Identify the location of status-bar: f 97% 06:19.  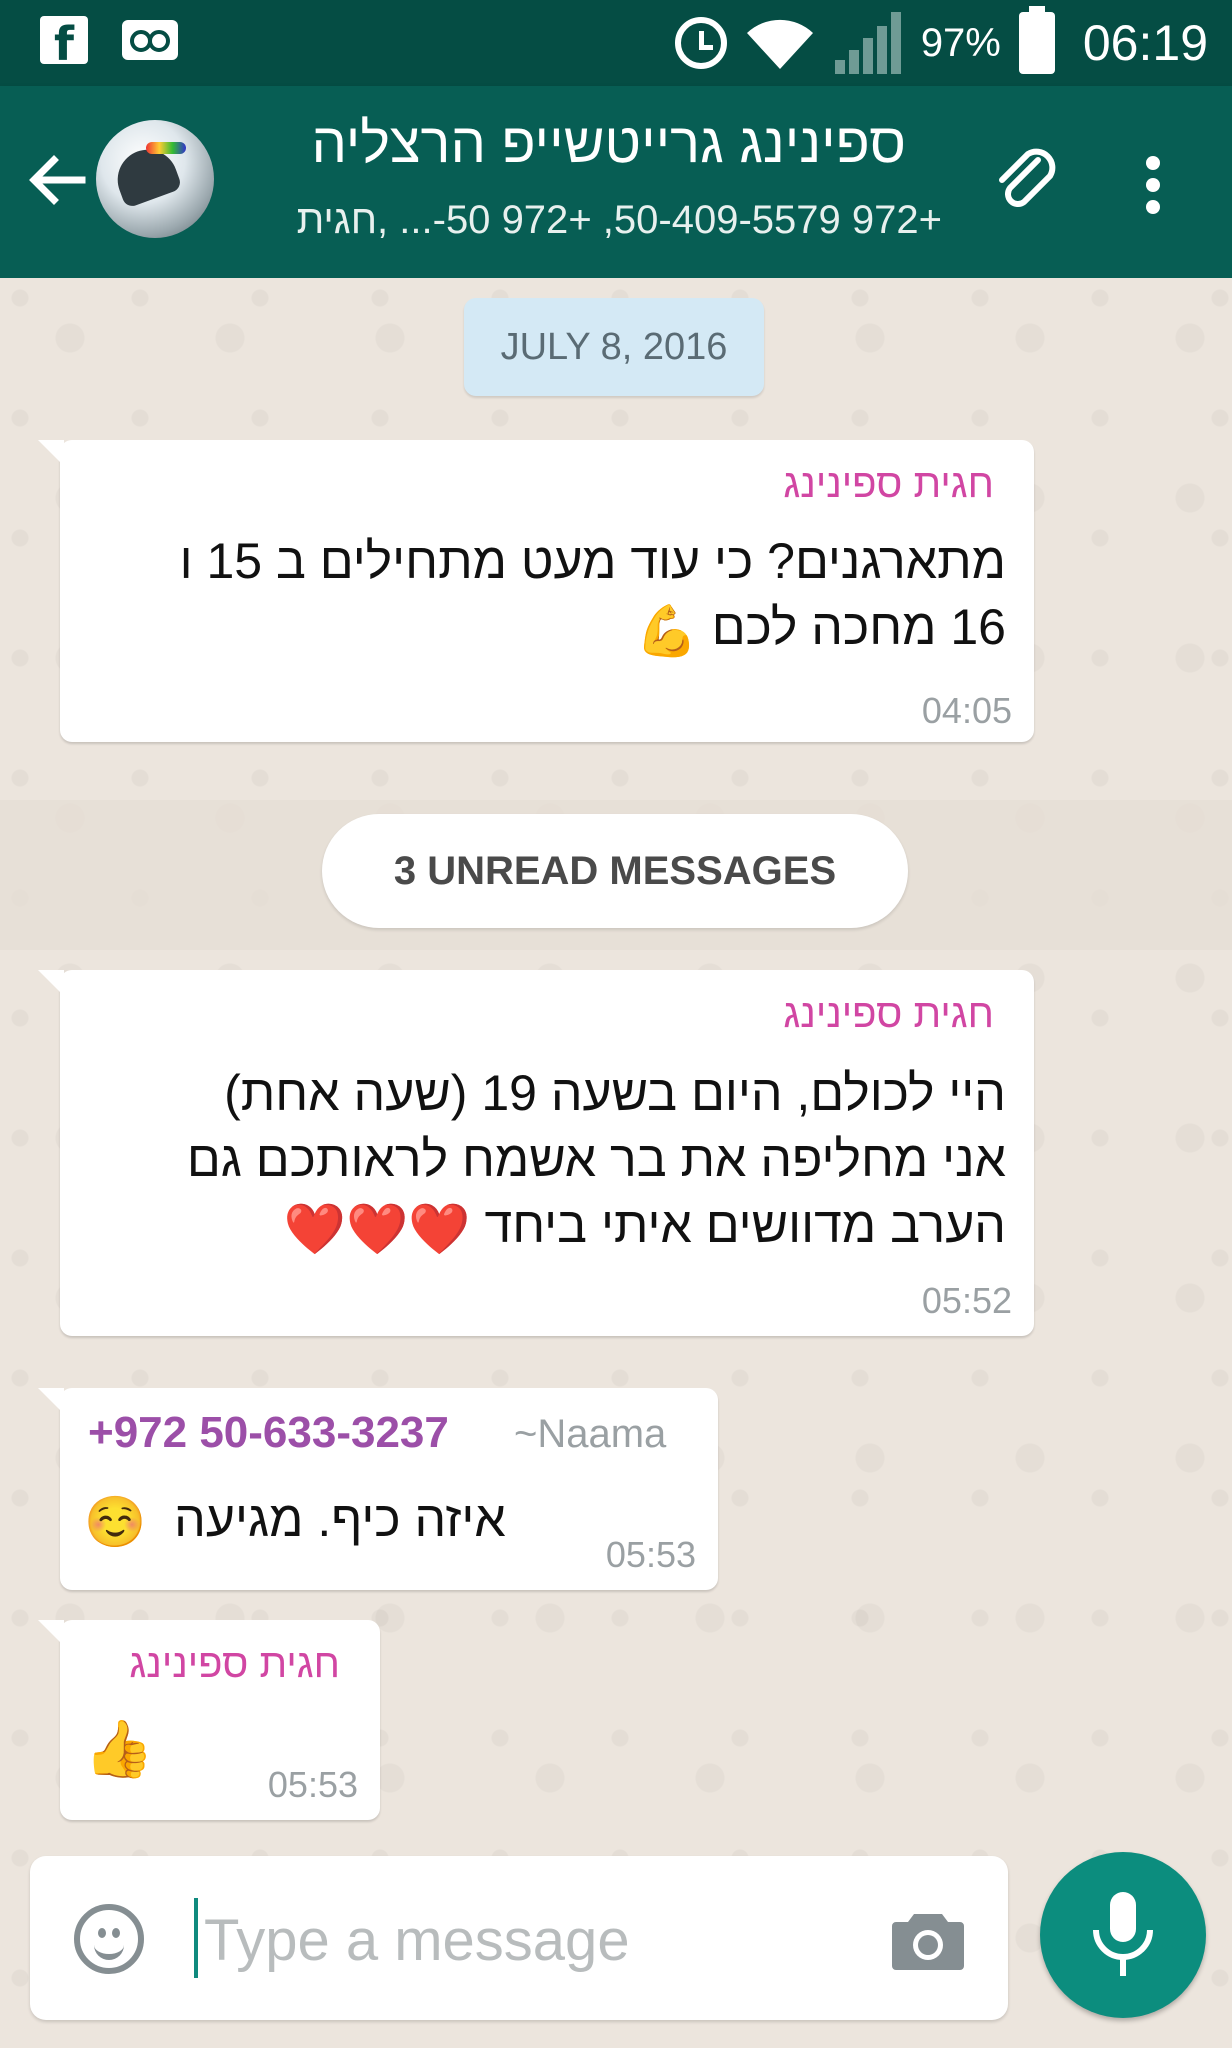
(616, 43).